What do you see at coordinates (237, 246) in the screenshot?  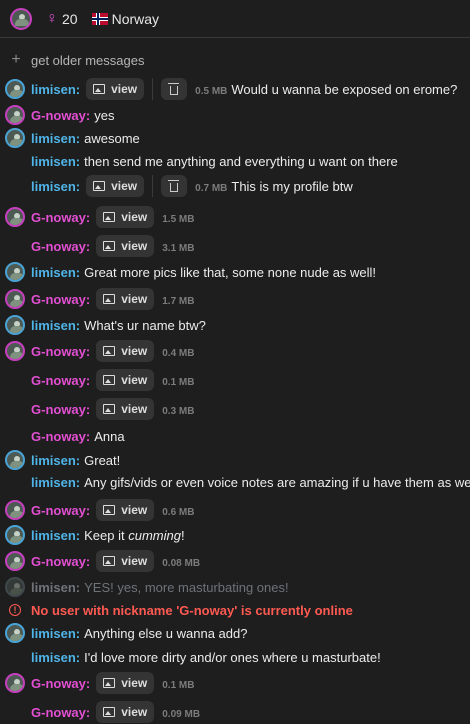 I see `message-row: G-noway: view 3.1 MB` at bounding box center [237, 246].